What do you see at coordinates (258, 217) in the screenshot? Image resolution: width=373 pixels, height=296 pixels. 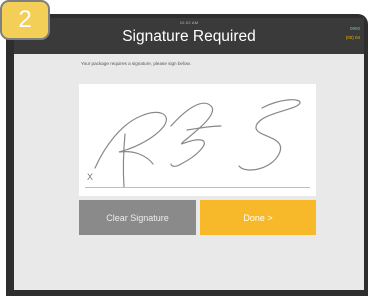 I see `done-button: Done >` at bounding box center [258, 217].